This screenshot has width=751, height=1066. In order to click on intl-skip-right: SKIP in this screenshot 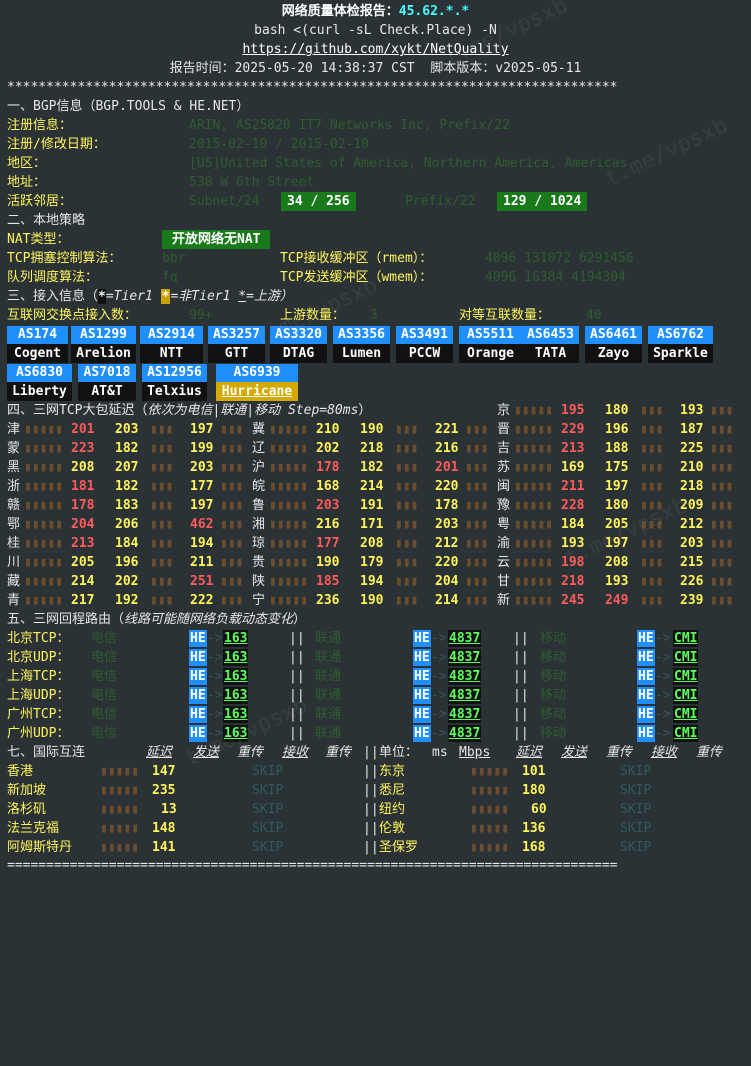, I will do `click(636, 790)`.